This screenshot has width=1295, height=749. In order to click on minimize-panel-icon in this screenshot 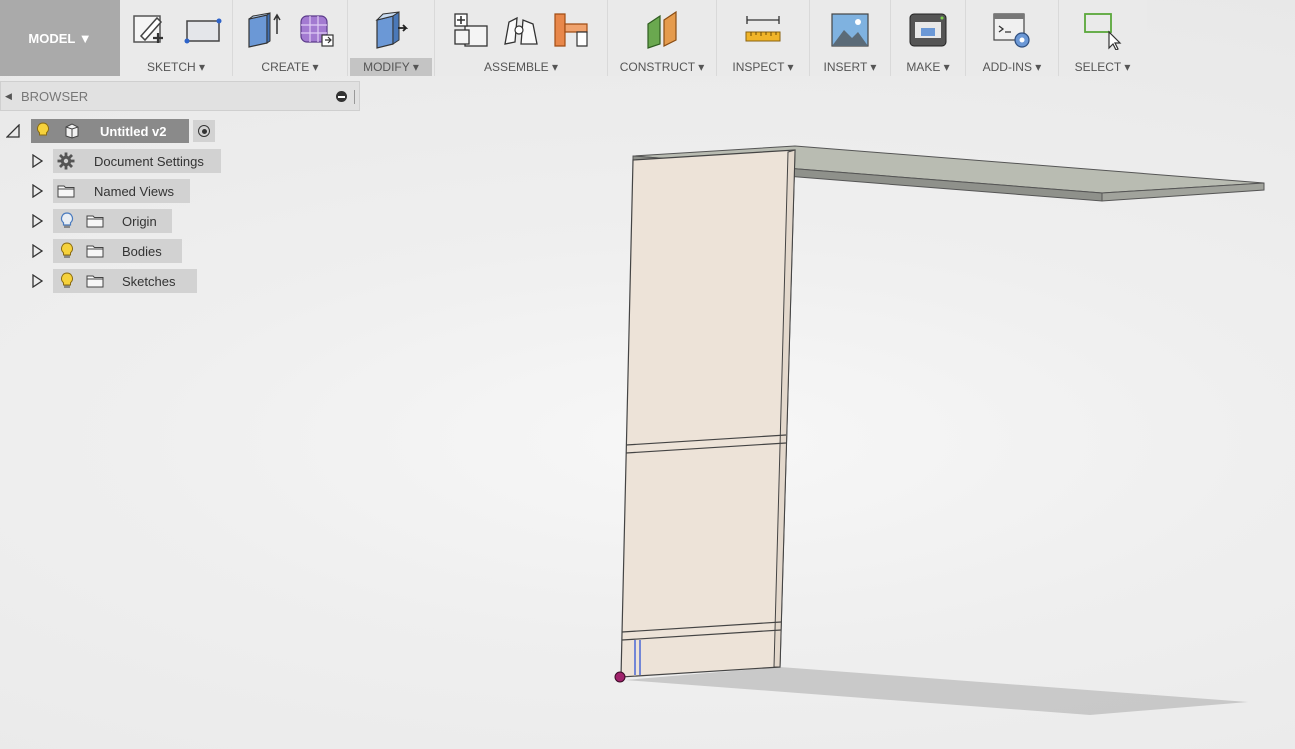, I will do `click(341, 96)`.